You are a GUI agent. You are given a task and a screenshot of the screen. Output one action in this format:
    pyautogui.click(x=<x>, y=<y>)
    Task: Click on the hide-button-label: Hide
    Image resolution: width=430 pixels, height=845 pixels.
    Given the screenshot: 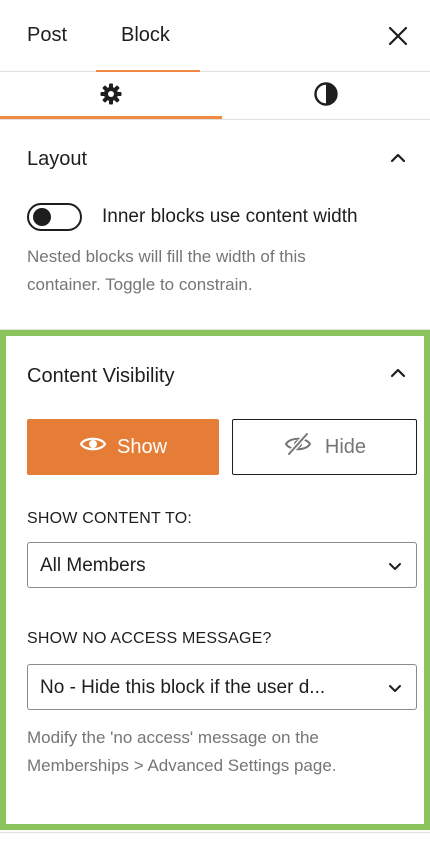 What is the action you would take?
    pyautogui.click(x=345, y=446)
    